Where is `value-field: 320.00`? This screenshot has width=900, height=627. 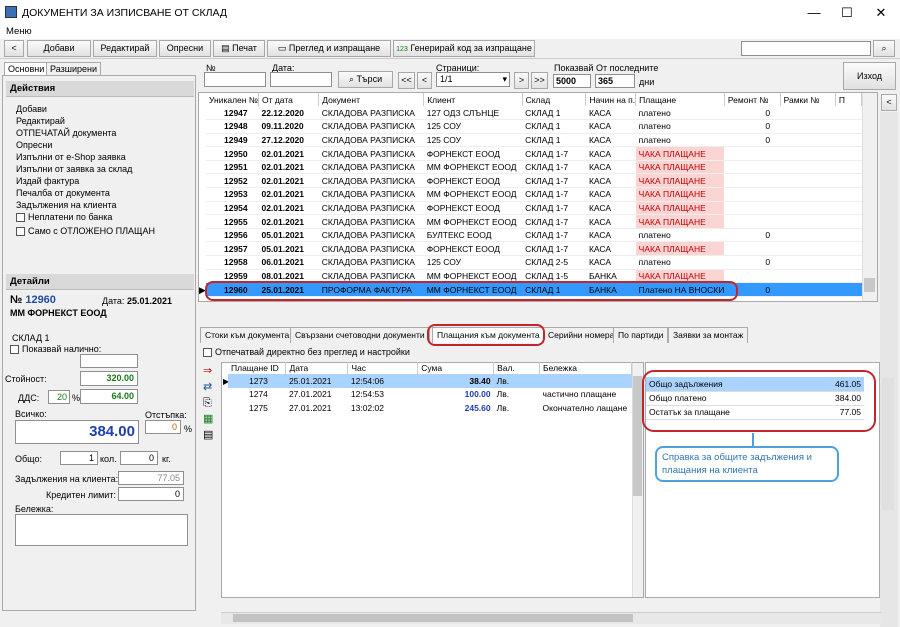
value-field: 320.00 is located at coordinates (109, 378).